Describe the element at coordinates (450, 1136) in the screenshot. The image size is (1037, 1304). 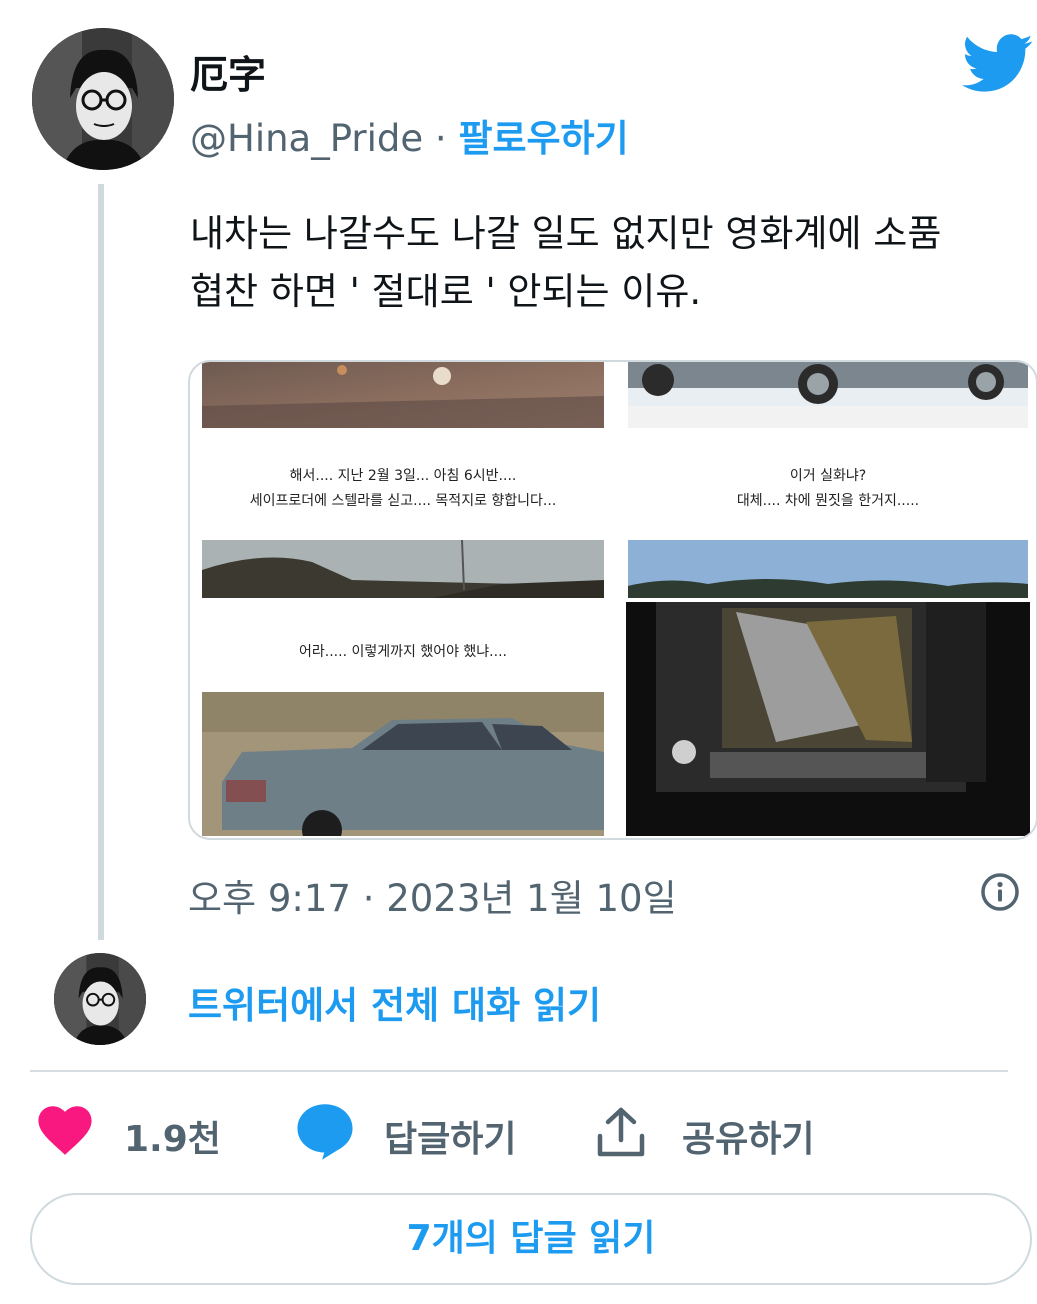
I see `reply-button: 답글하기` at that location.